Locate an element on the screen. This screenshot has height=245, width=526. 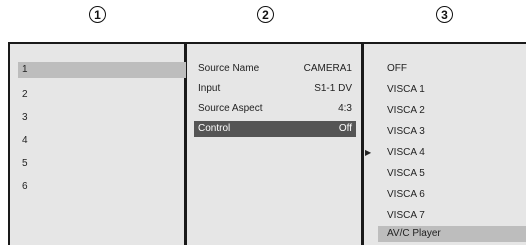
setting-value: CAMERA1 is located at coordinates (327, 68).